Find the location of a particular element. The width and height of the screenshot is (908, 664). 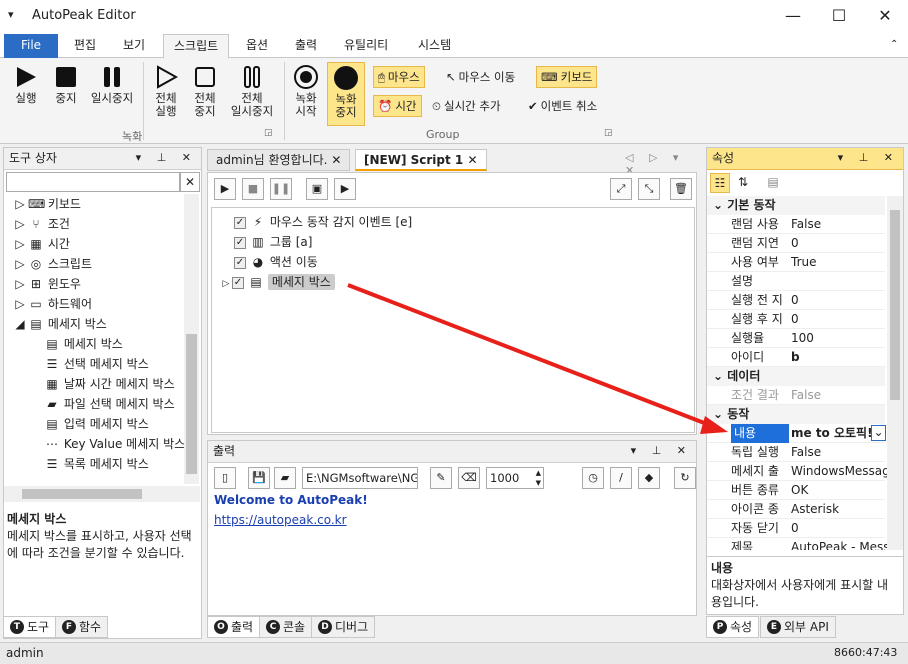

filter-icon: ✎ is located at coordinates (441, 478).